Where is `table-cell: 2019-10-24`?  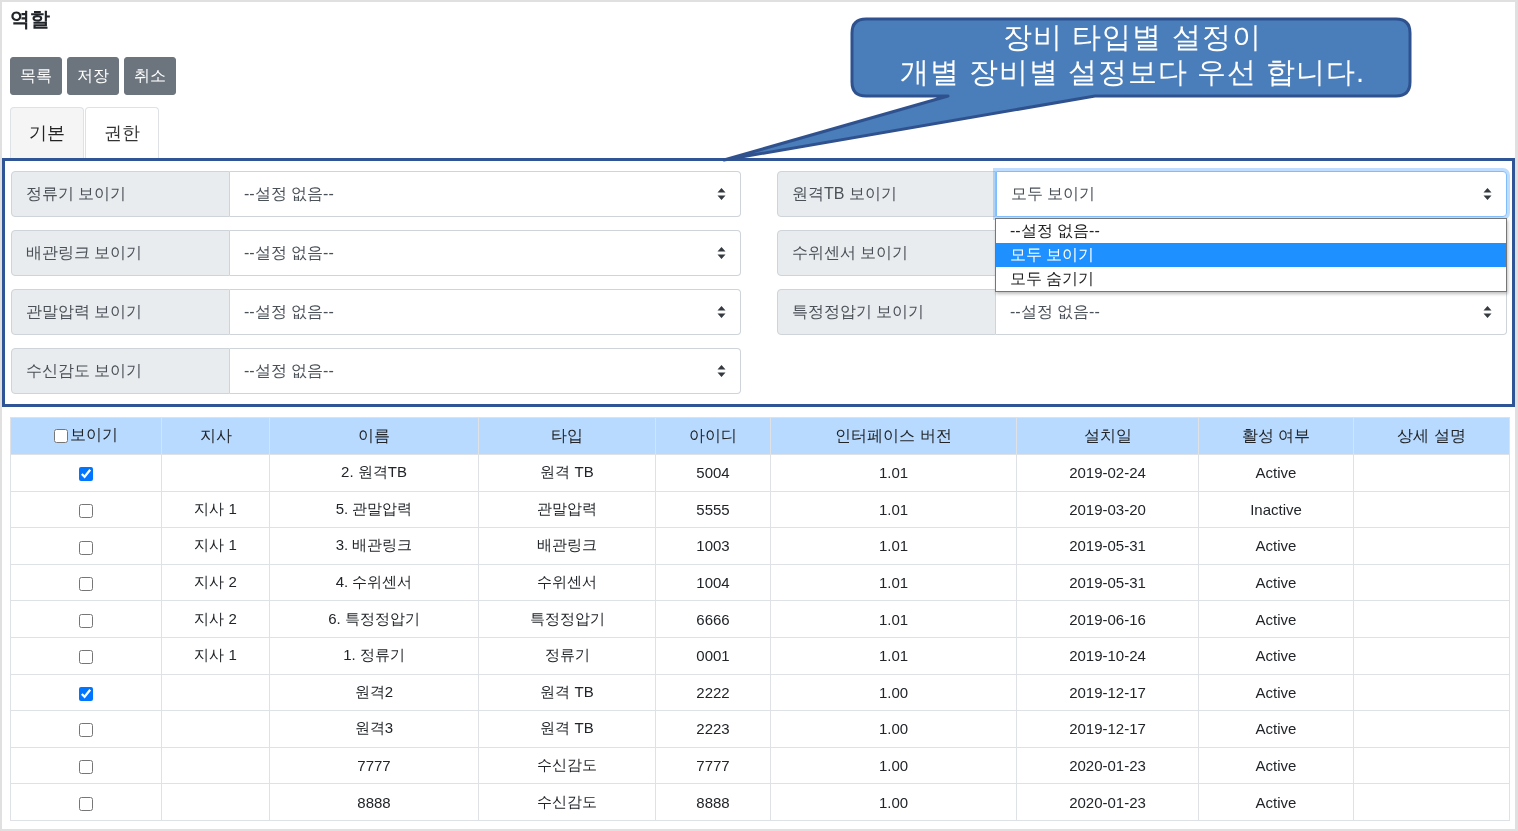
table-cell: 2019-10-24 is located at coordinates (1107, 656).